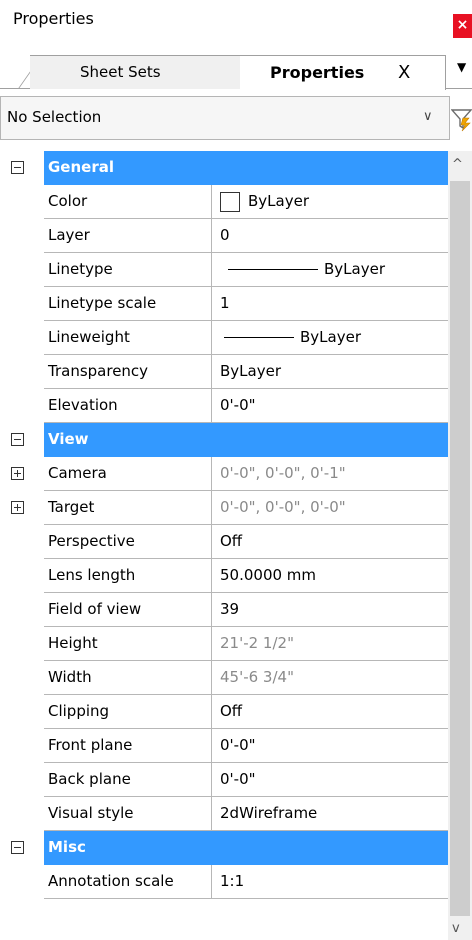  I want to click on property-value: 45'-6 3/4", so click(330, 678).